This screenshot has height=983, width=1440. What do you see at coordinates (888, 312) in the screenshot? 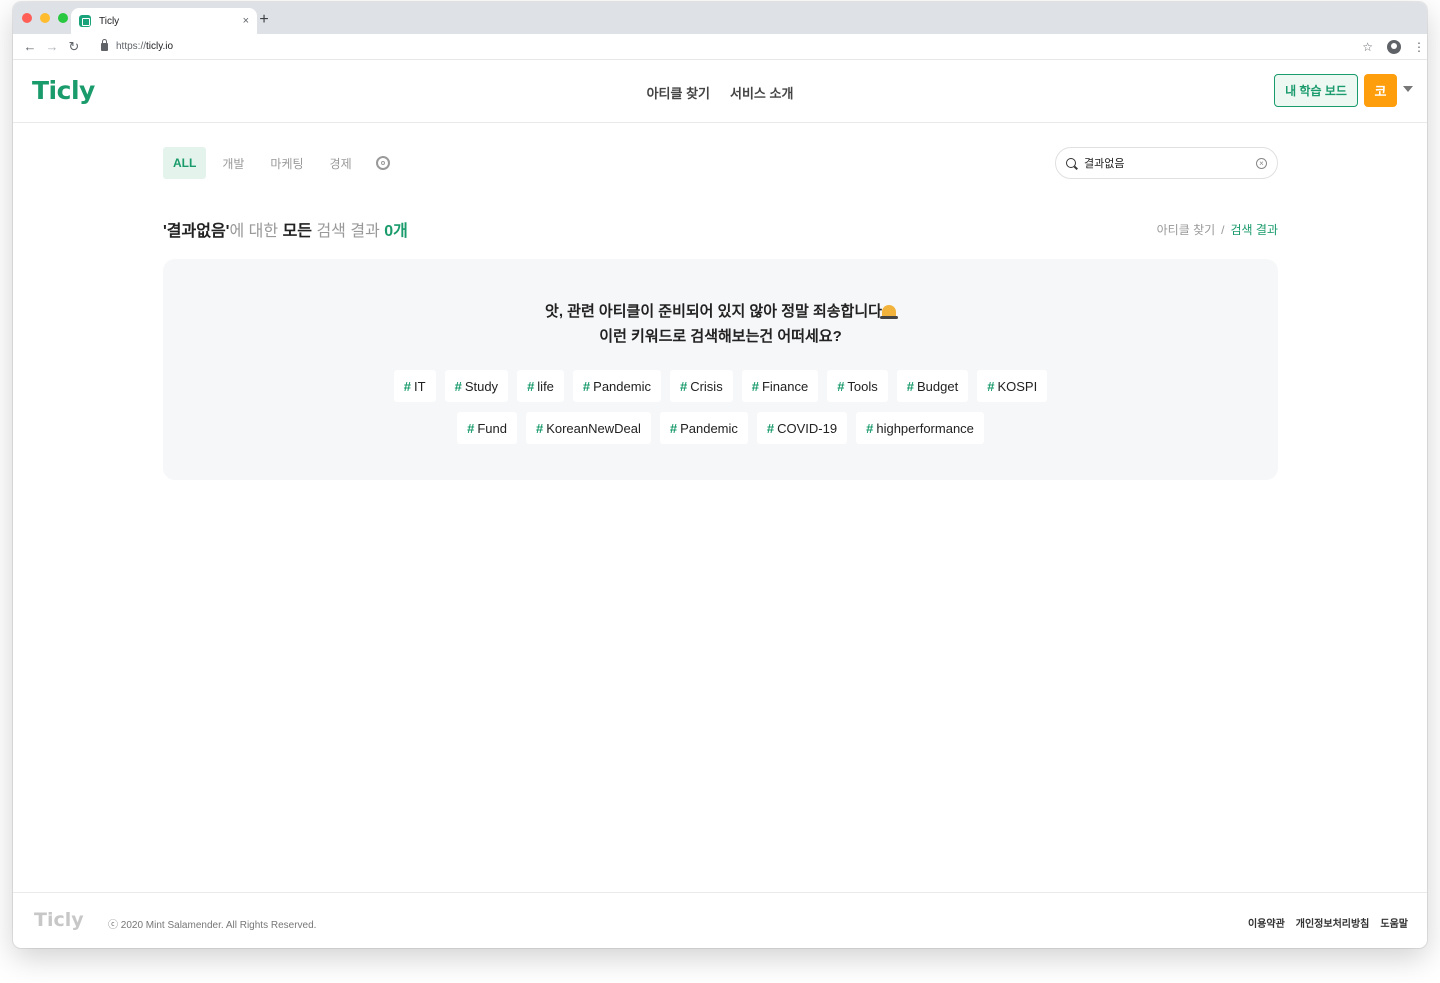
I see `sorry-emoji-icon` at bounding box center [888, 312].